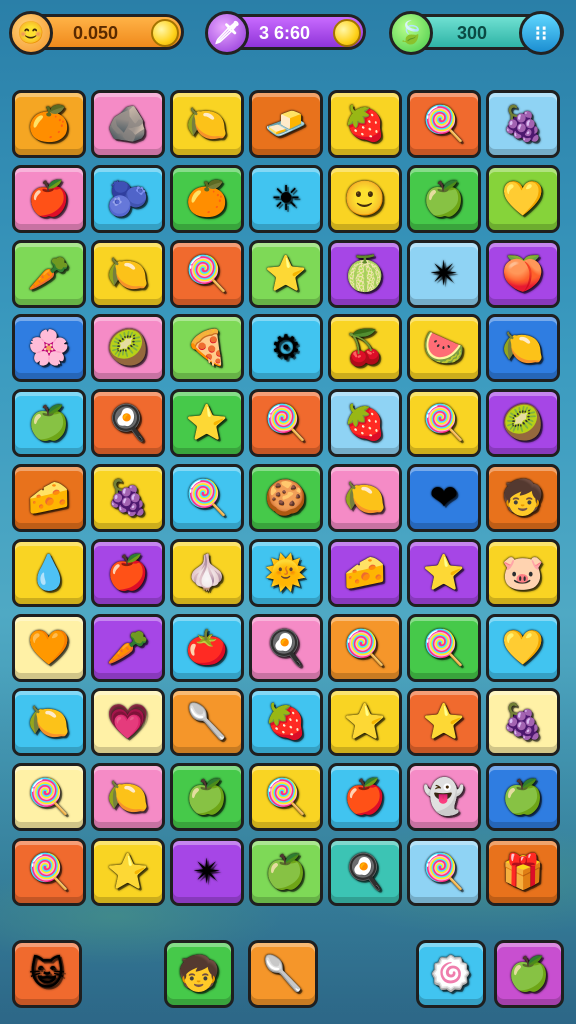 Image resolution: width=576 pixels, height=1024 pixels. What do you see at coordinates (286, 497) in the screenshot?
I see `tile-r6-c4: 🍪` at bounding box center [286, 497].